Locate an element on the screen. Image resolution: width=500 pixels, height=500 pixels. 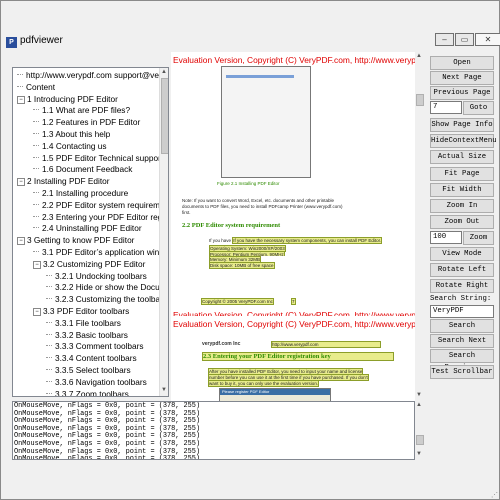
tree-item: −3.3 PDF Editor toolbars is located at coordinates (81, 311).